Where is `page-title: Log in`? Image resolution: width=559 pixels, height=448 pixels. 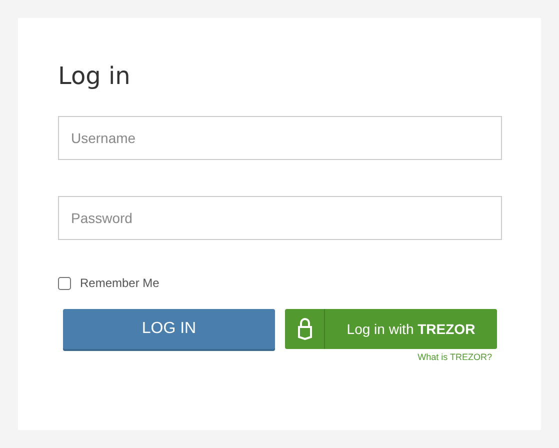 page-title: Log in is located at coordinates (95, 76).